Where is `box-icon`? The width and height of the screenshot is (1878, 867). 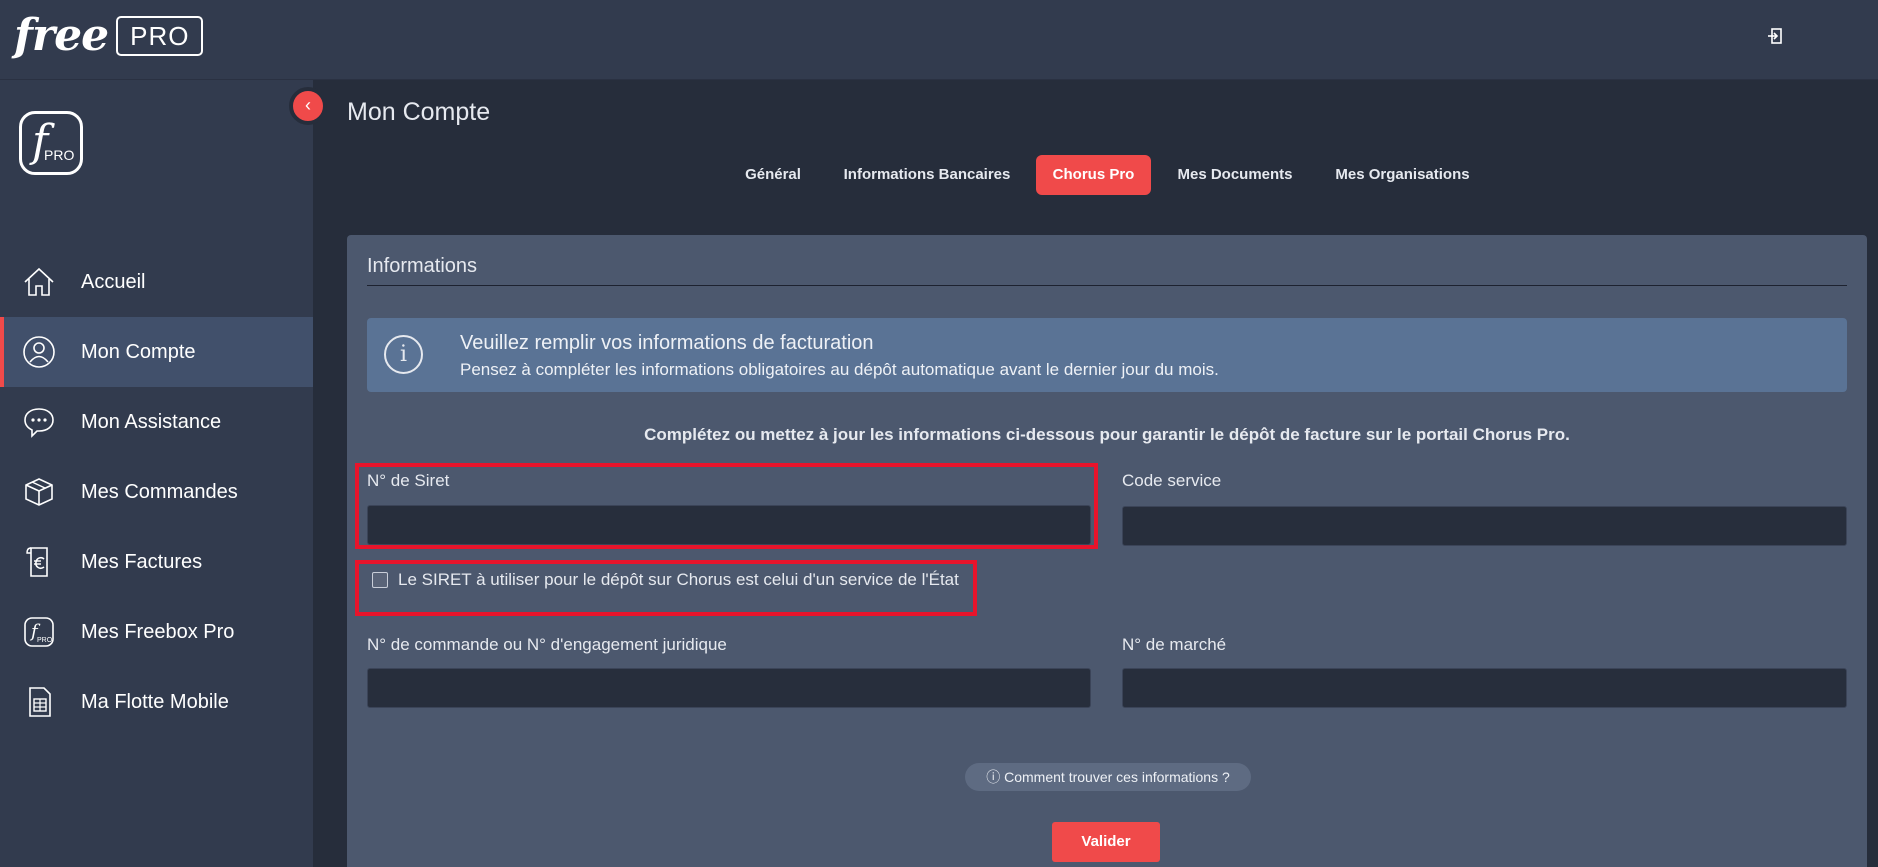
box-icon is located at coordinates (39, 492).